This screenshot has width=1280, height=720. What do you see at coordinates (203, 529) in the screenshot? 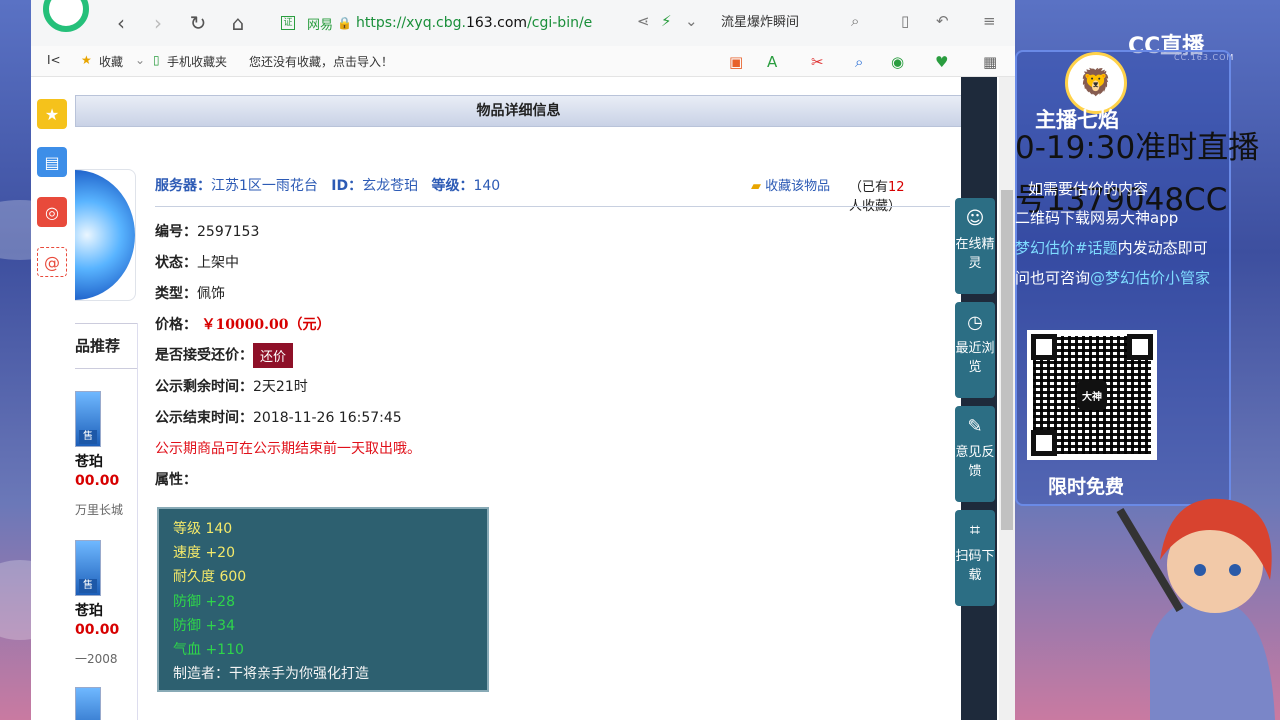
I see `attr-line: 等级 140` at bounding box center [203, 529].